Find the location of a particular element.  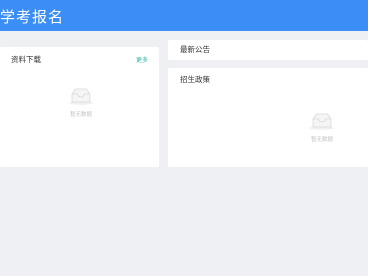

site-title: 学考报名 is located at coordinates (32, 17).